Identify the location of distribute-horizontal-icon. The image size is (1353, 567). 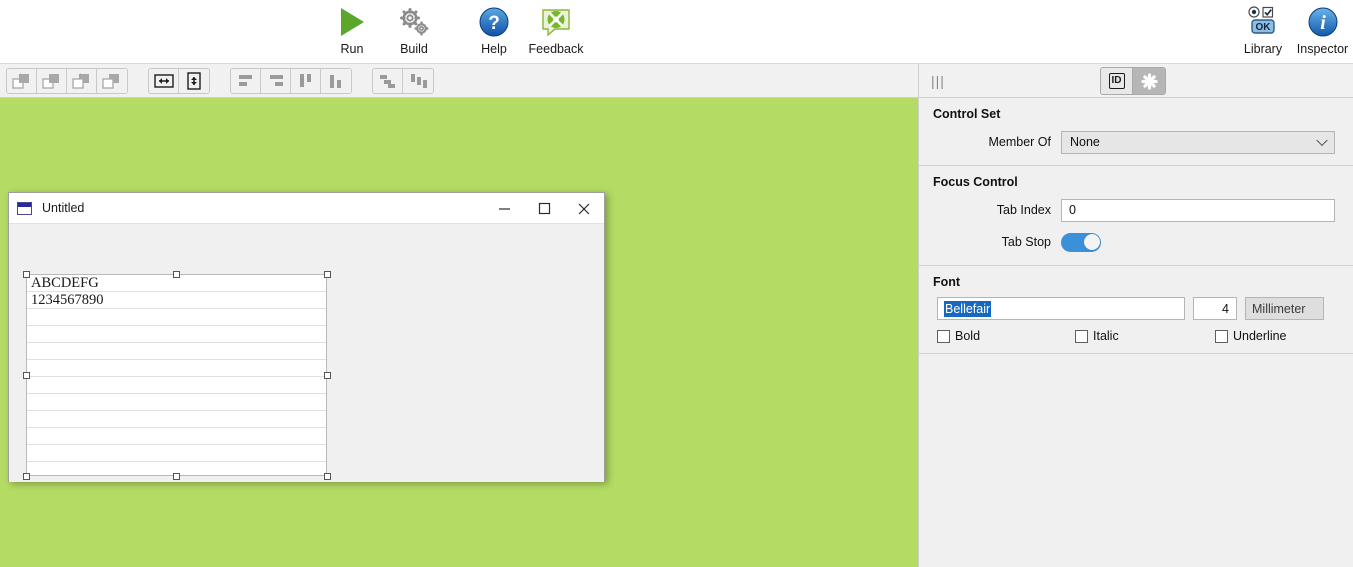
(388, 80).